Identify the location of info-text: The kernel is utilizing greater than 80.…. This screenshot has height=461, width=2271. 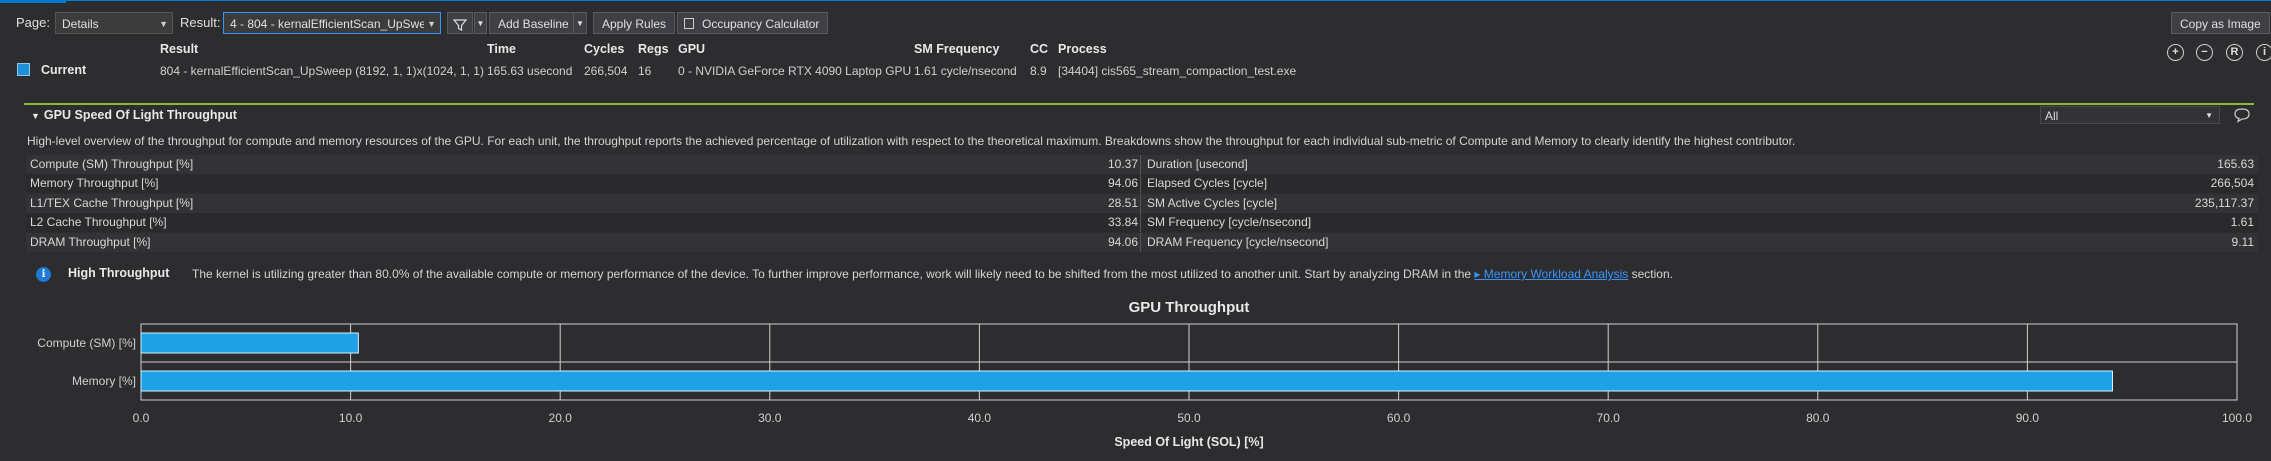
(932, 274).